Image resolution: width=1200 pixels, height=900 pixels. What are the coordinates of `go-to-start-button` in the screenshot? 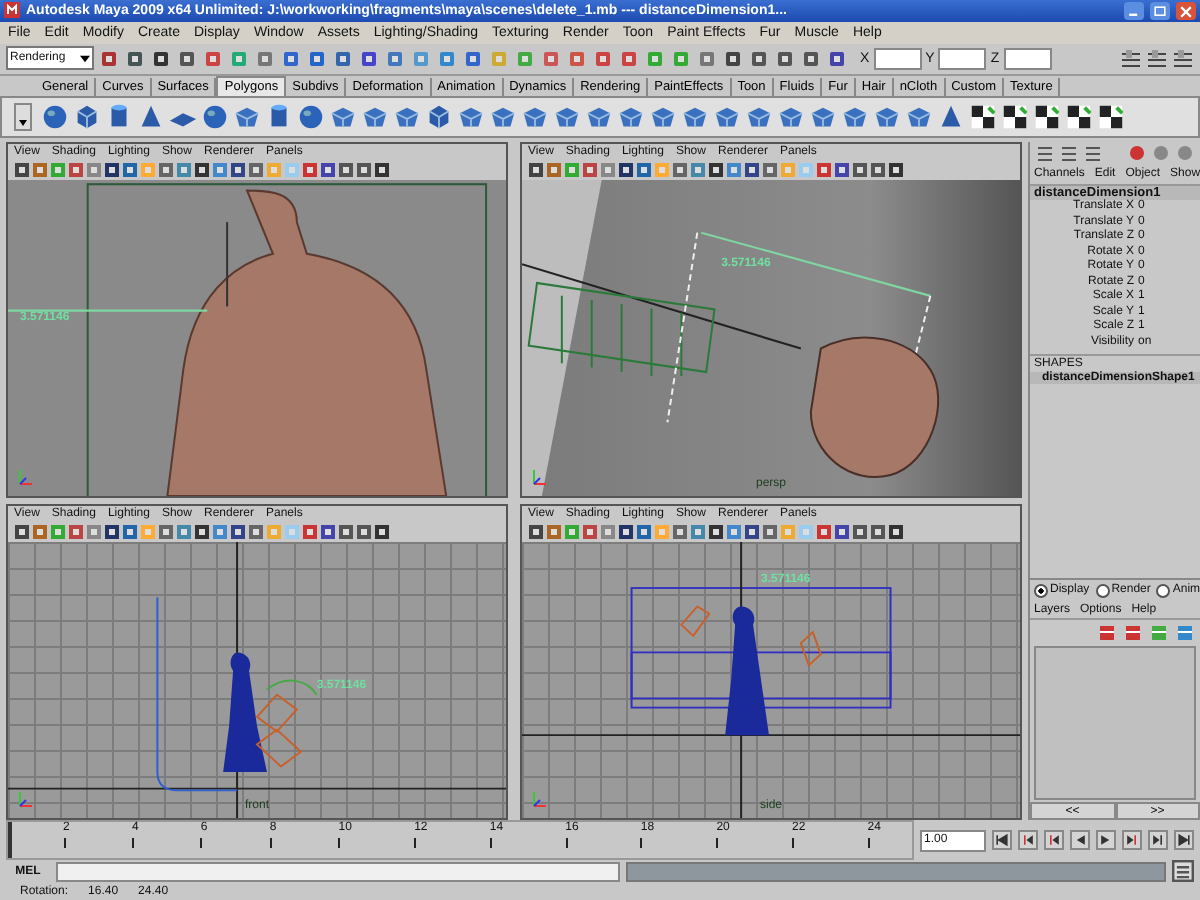 It's located at (1002, 840).